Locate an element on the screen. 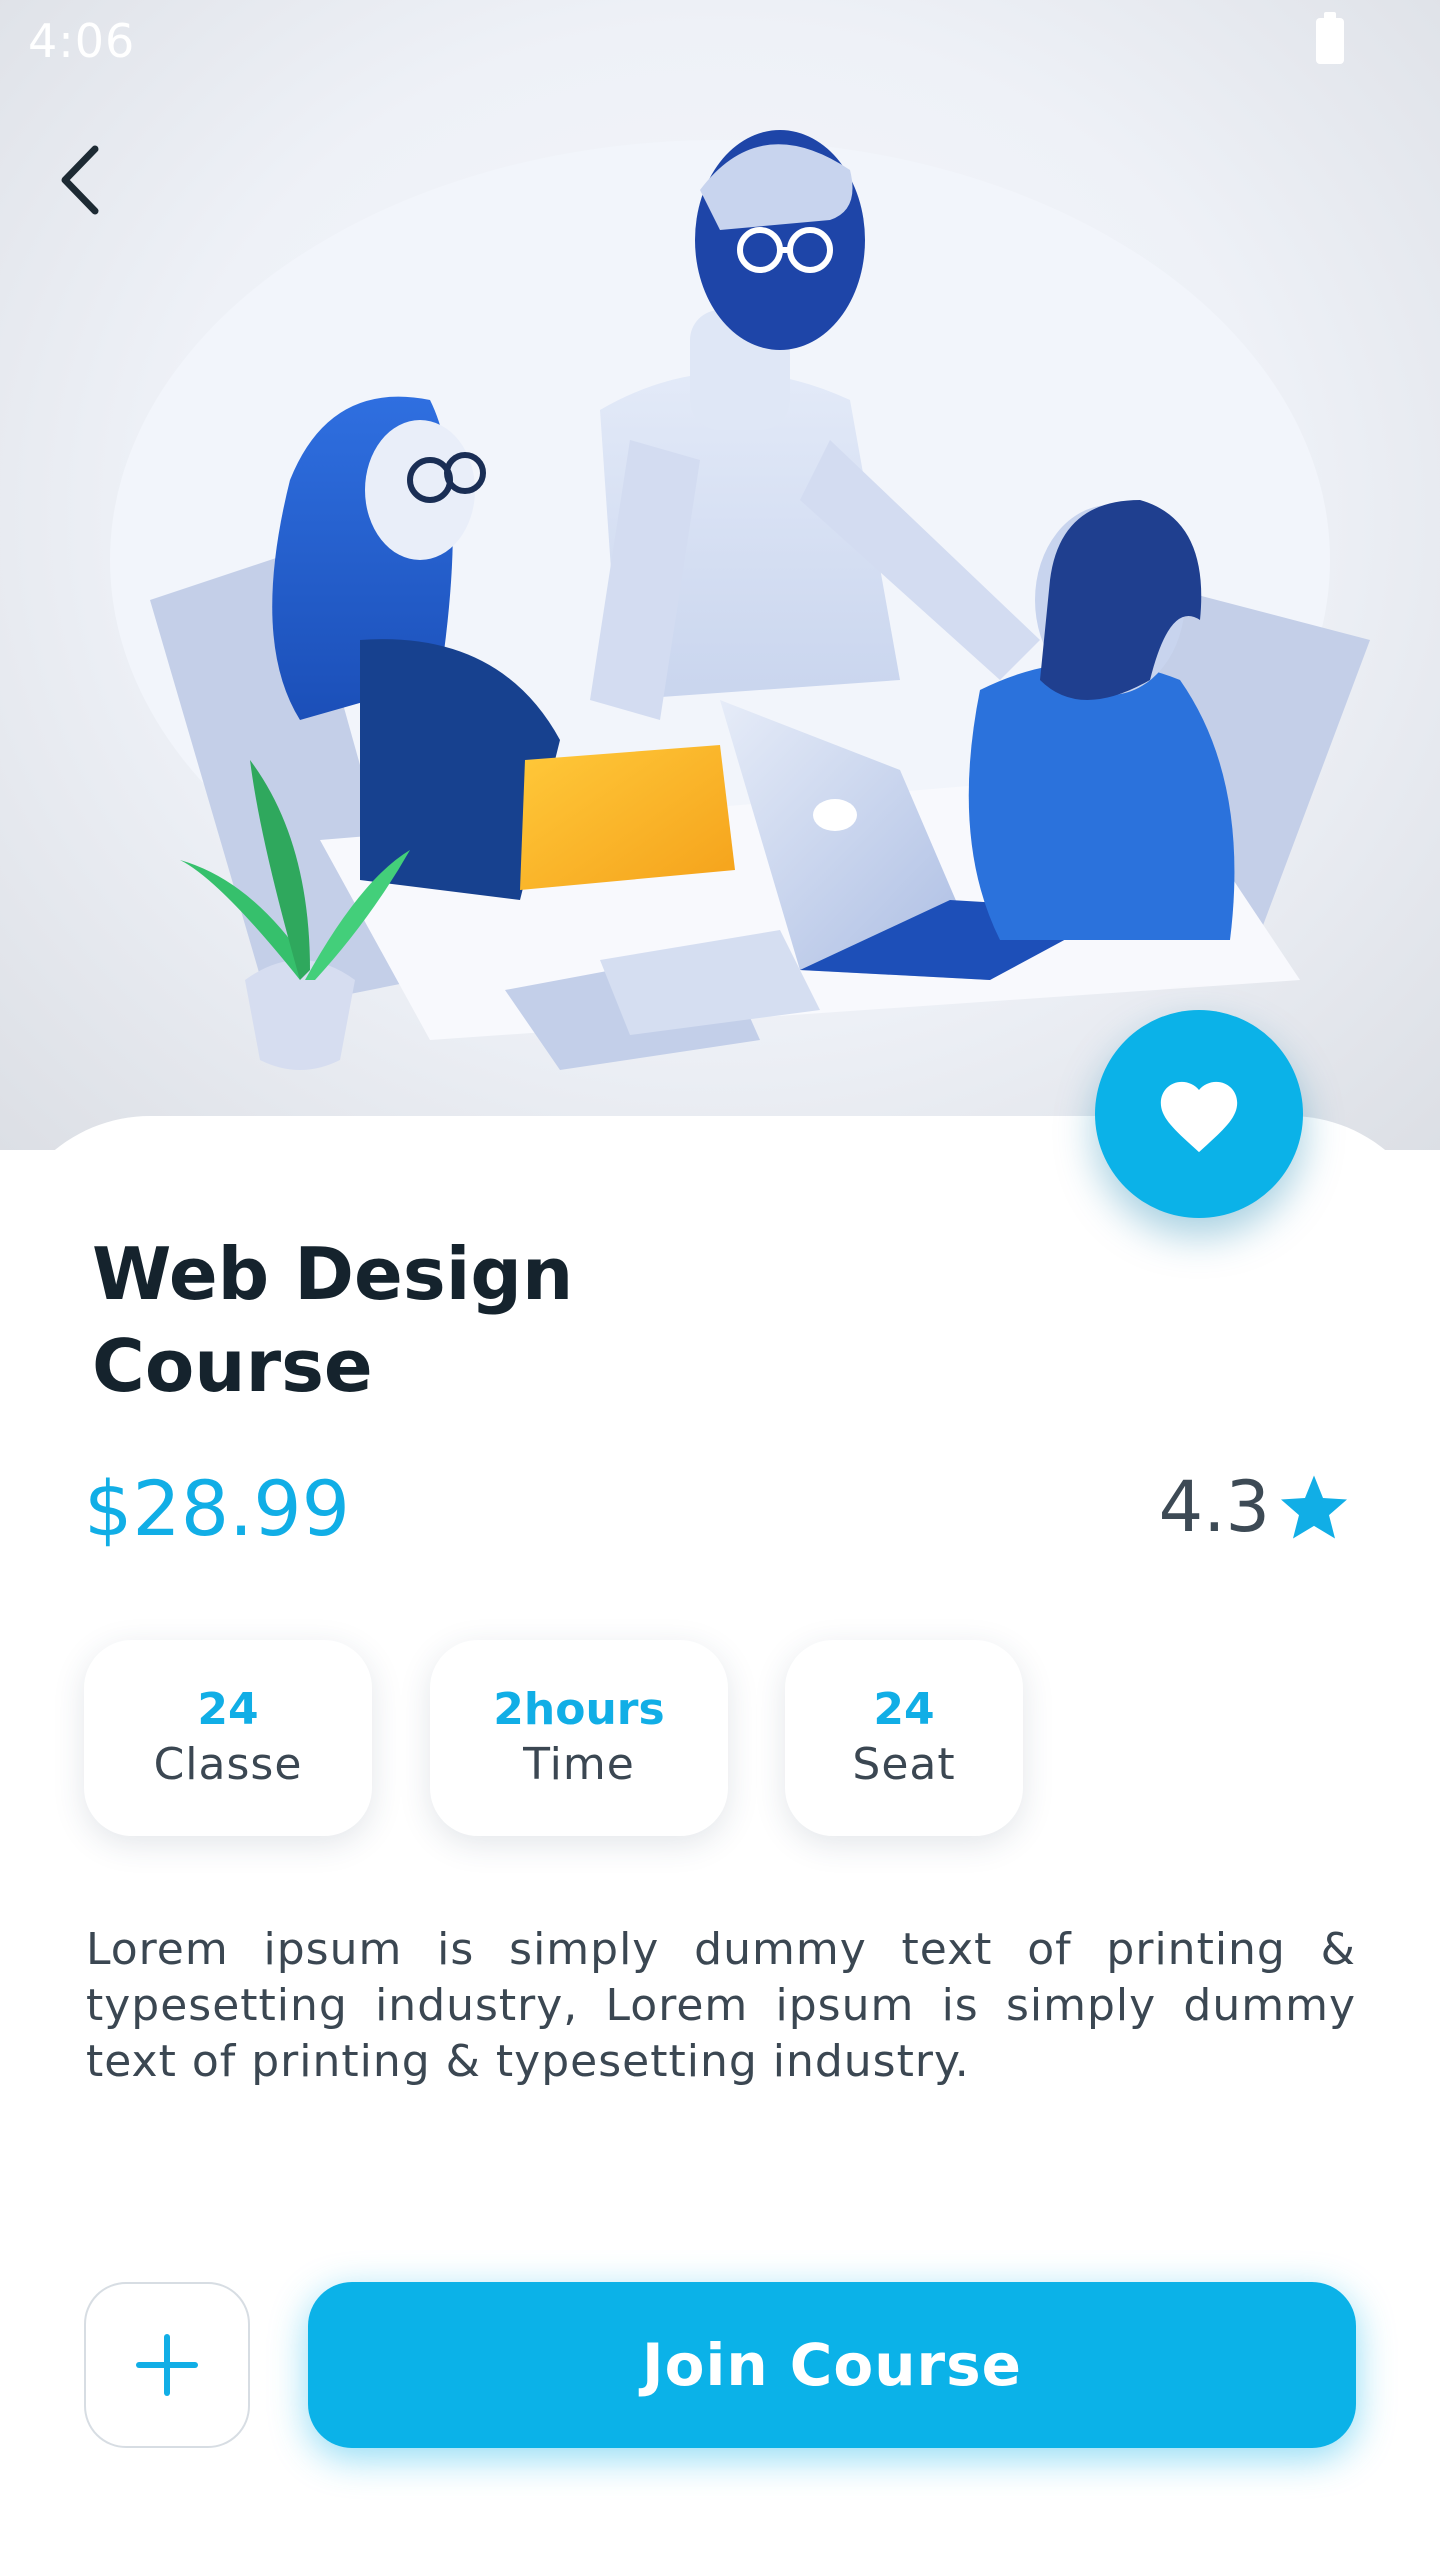 This screenshot has width=1440, height=2560. course-title-line1: Web Design is located at coordinates (333, 1274).